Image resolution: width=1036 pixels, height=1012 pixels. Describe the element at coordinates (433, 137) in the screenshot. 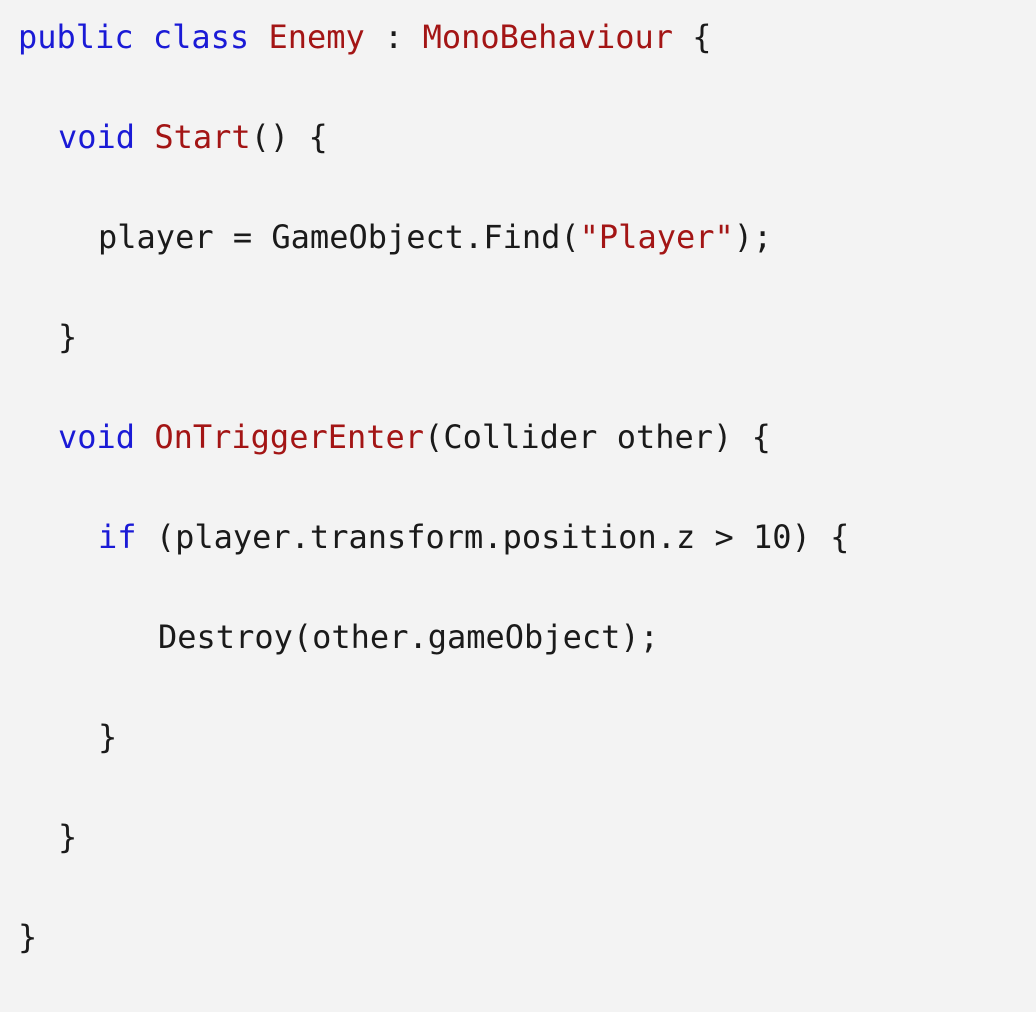

I see `code-line: void Start() {` at that location.